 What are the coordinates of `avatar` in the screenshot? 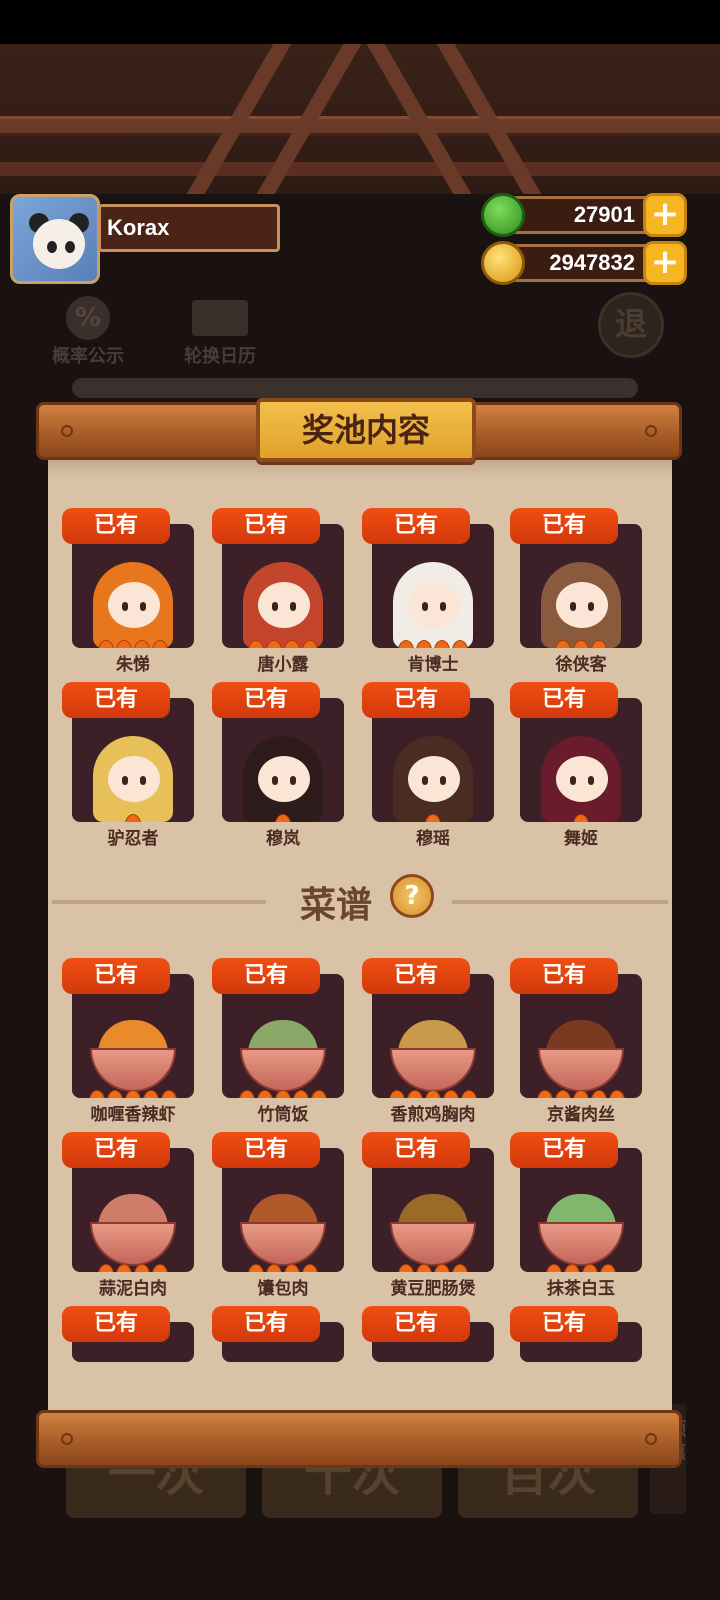 It's located at (55, 239).